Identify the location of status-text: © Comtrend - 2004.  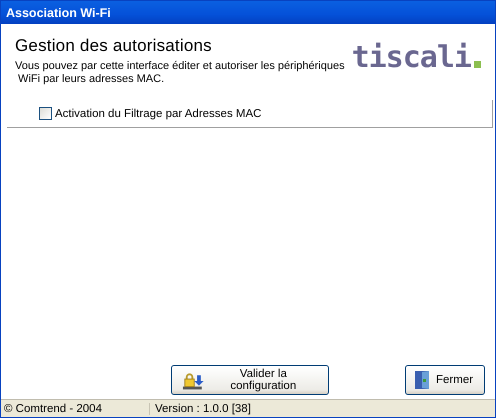
(75, 408).